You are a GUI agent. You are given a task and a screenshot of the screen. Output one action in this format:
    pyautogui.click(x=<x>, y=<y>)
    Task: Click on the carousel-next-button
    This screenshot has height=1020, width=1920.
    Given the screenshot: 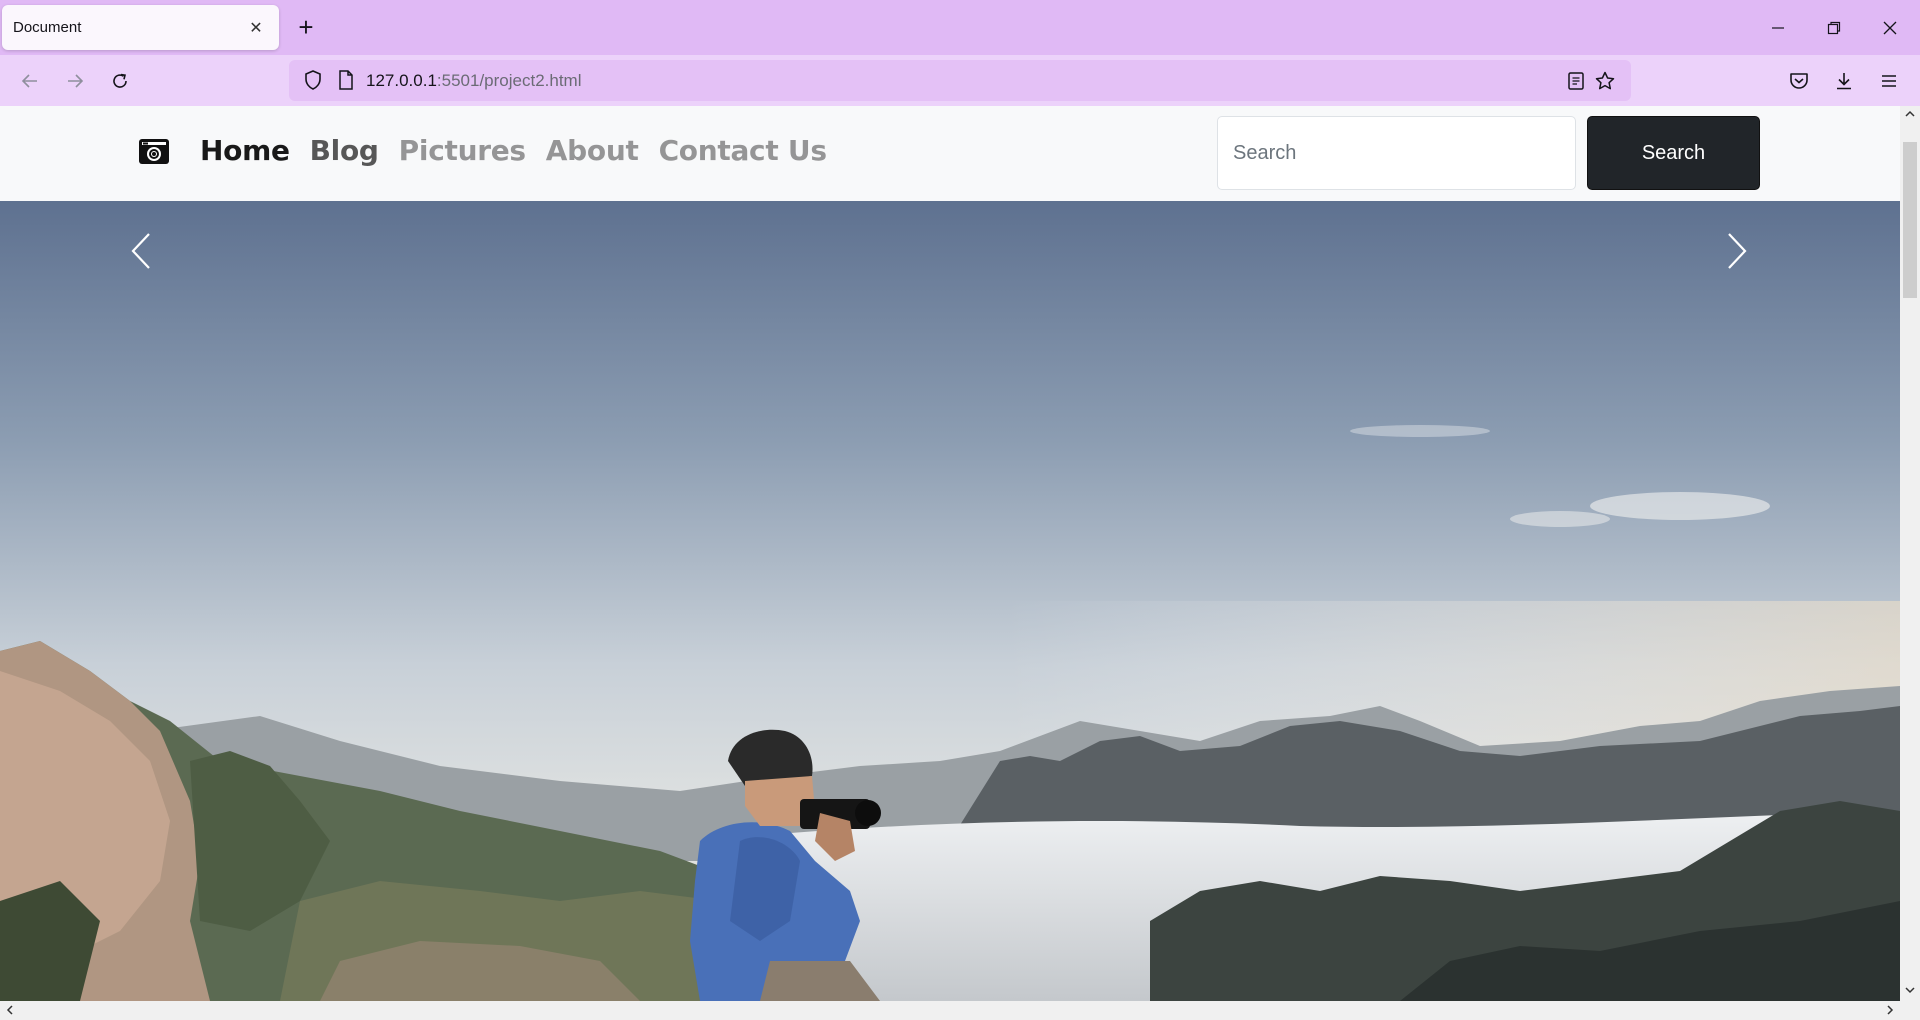 What is the action you would take?
    pyautogui.click(x=1737, y=251)
    